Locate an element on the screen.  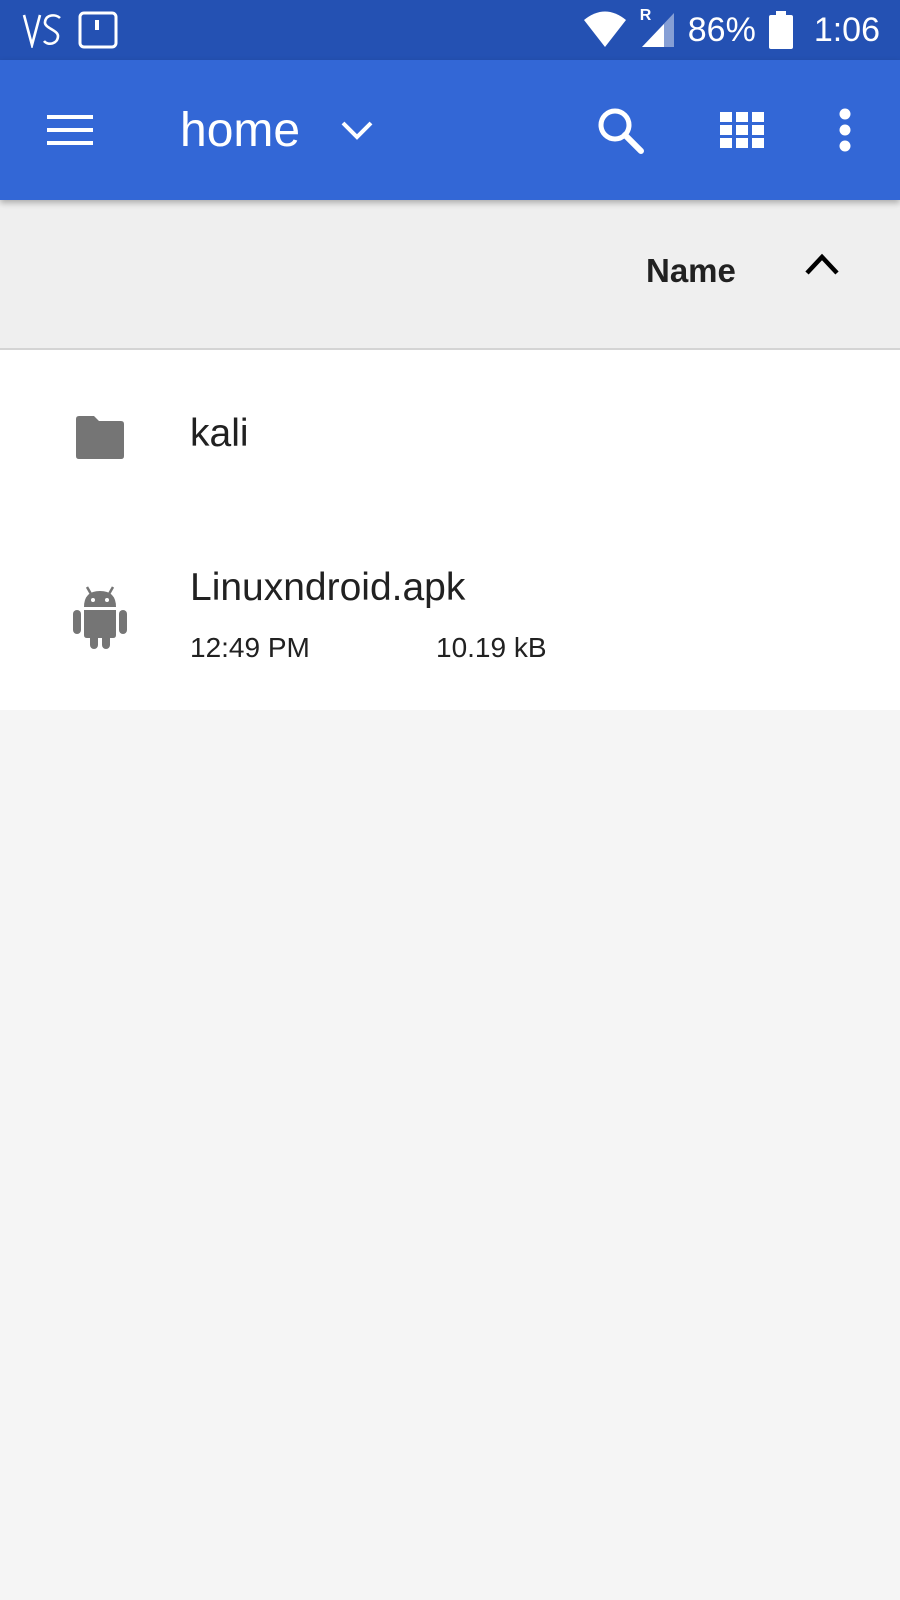
app-toolbar: home is located at coordinates (450, 130).